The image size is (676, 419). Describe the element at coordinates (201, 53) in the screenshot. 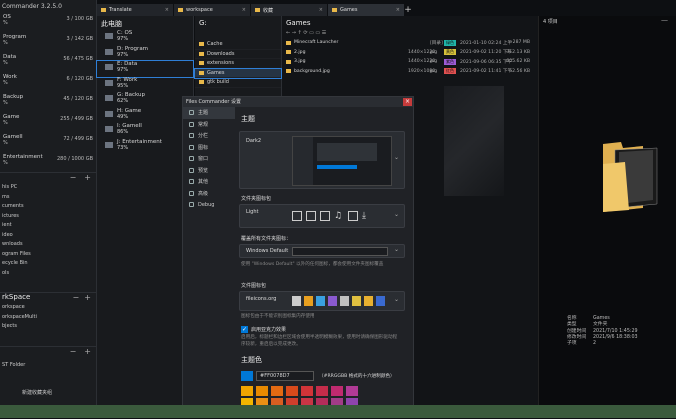

I see `folder-icon` at that location.